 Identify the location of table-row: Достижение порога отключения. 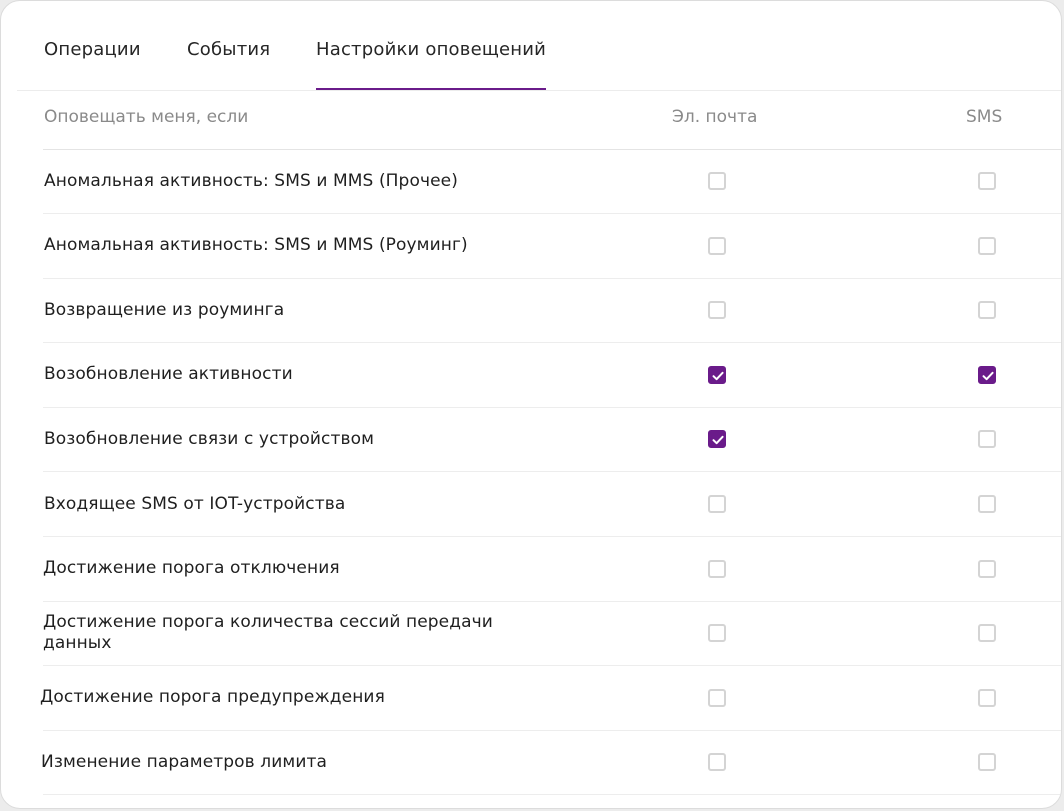
(531, 569).